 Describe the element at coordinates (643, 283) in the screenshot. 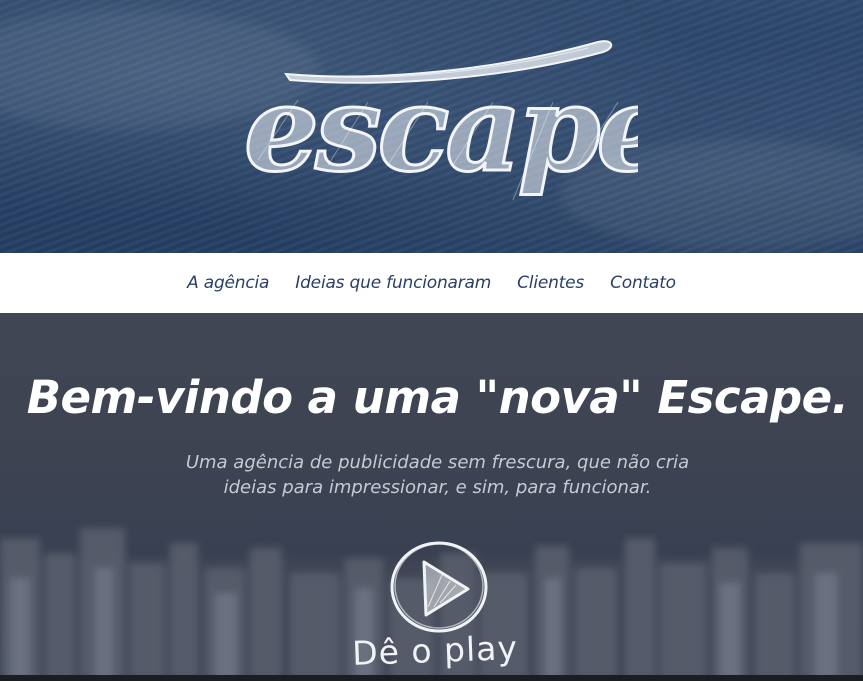

I see `nav-item-contato: Contato` at that location.